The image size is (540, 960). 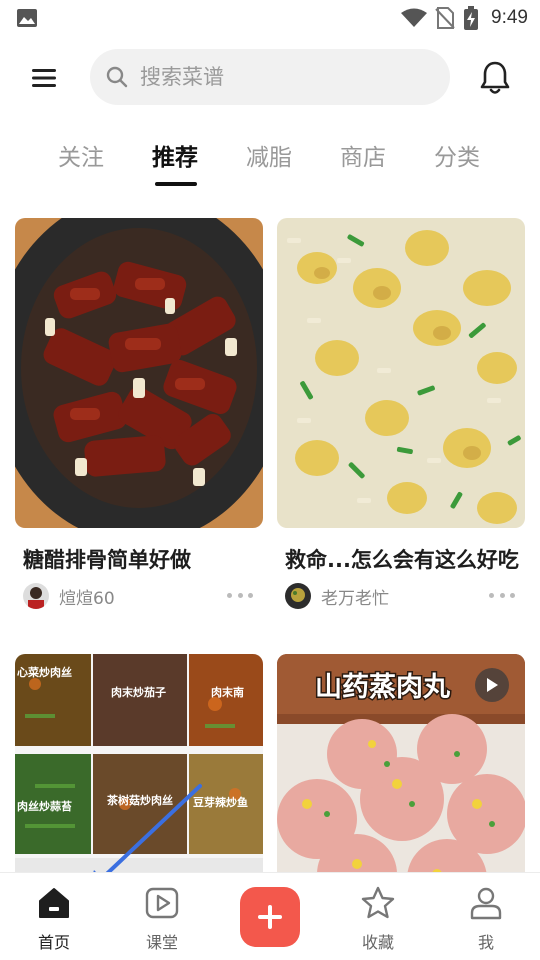 I want to click on recipe-author: 煊煊60, so click(x=69, y=596).